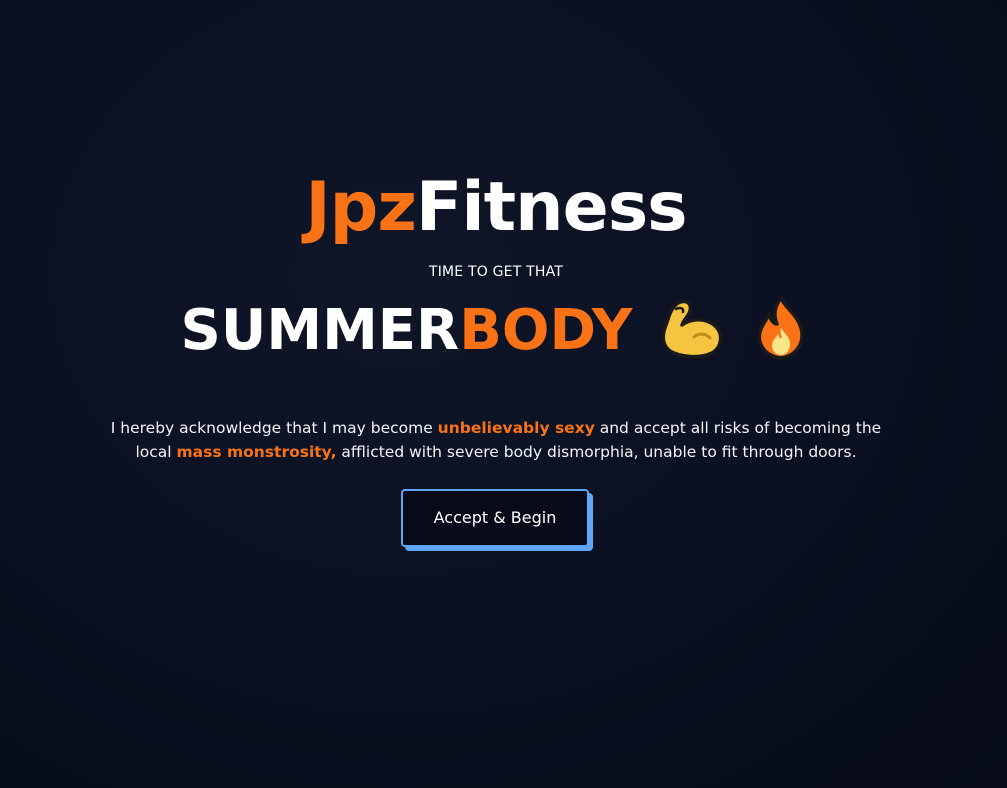 The image size is (1007, 788). Describe the element at coordinates (496, 272) in the screenshot. I see `tagline: TIME TO GET THAT` at that location.